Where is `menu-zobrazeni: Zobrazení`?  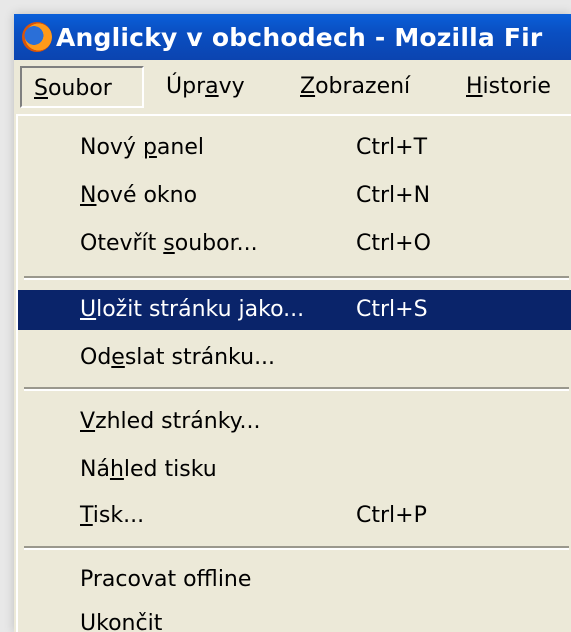 menu-zobrazeni: Zobrazení is located at coordinates (355, 87).